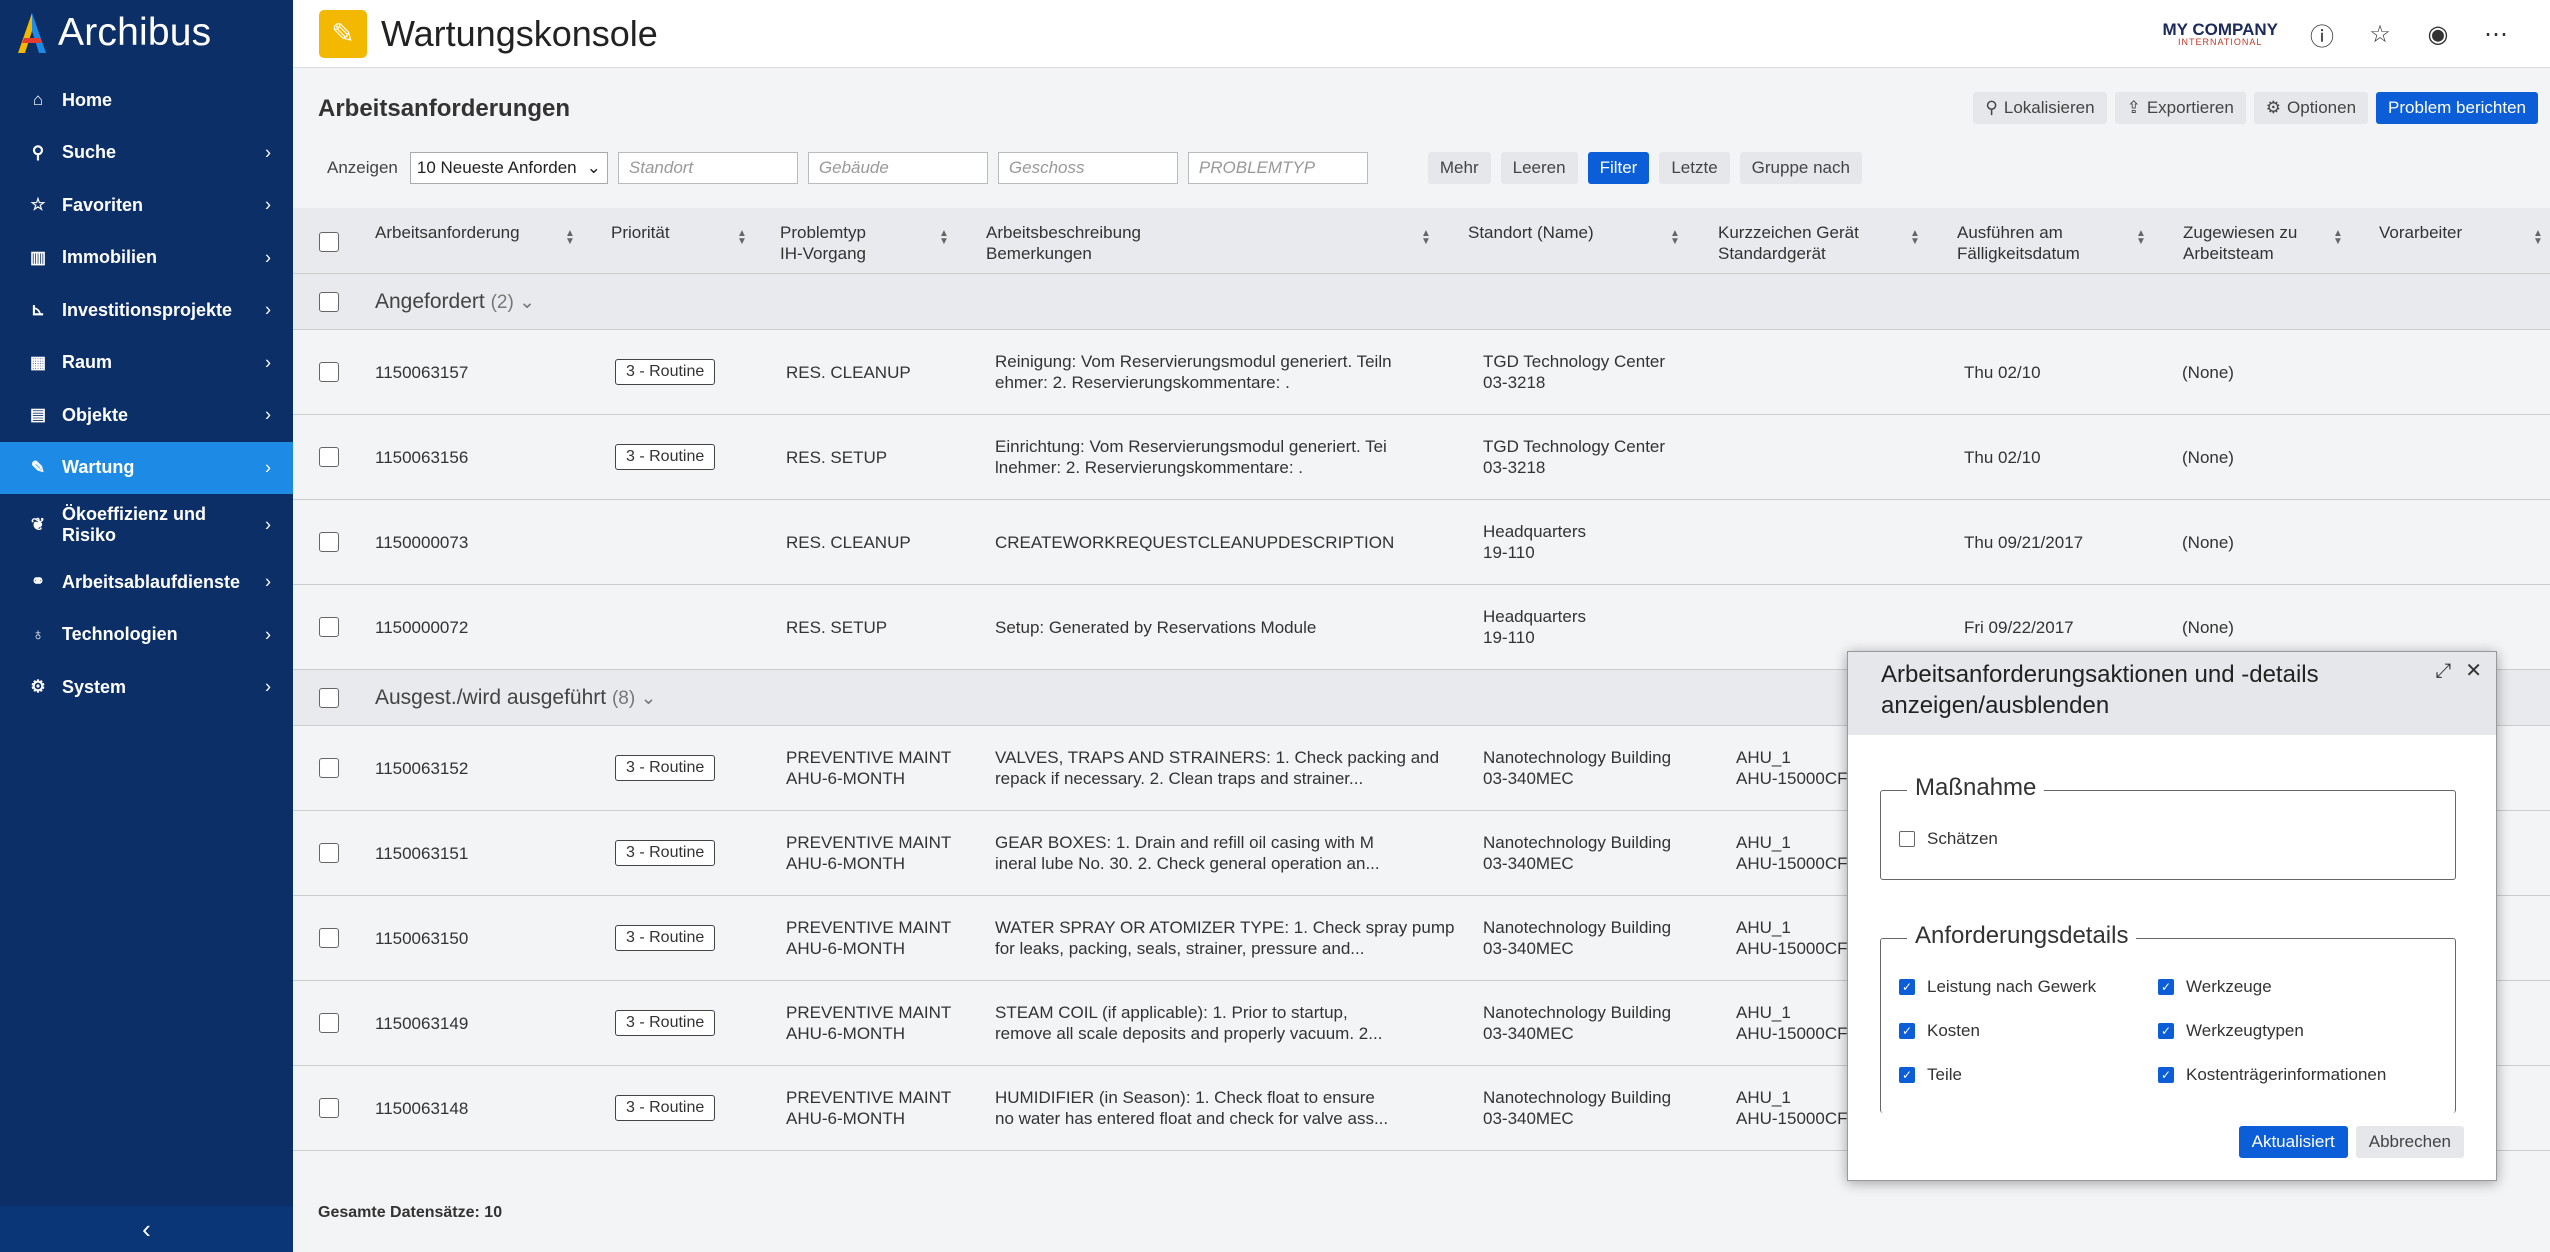 The width and height of the screenshot is (2550, 1252). Describe the element at coordinates (146, 415) in the screenshot. I see `sidebar-item-assets: ▤ Objekte ›` at that location.